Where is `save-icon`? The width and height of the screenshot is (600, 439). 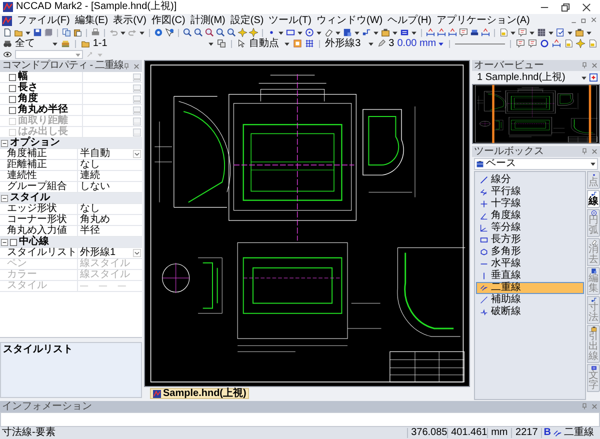 save-icon is located at coordinates (37, 32).